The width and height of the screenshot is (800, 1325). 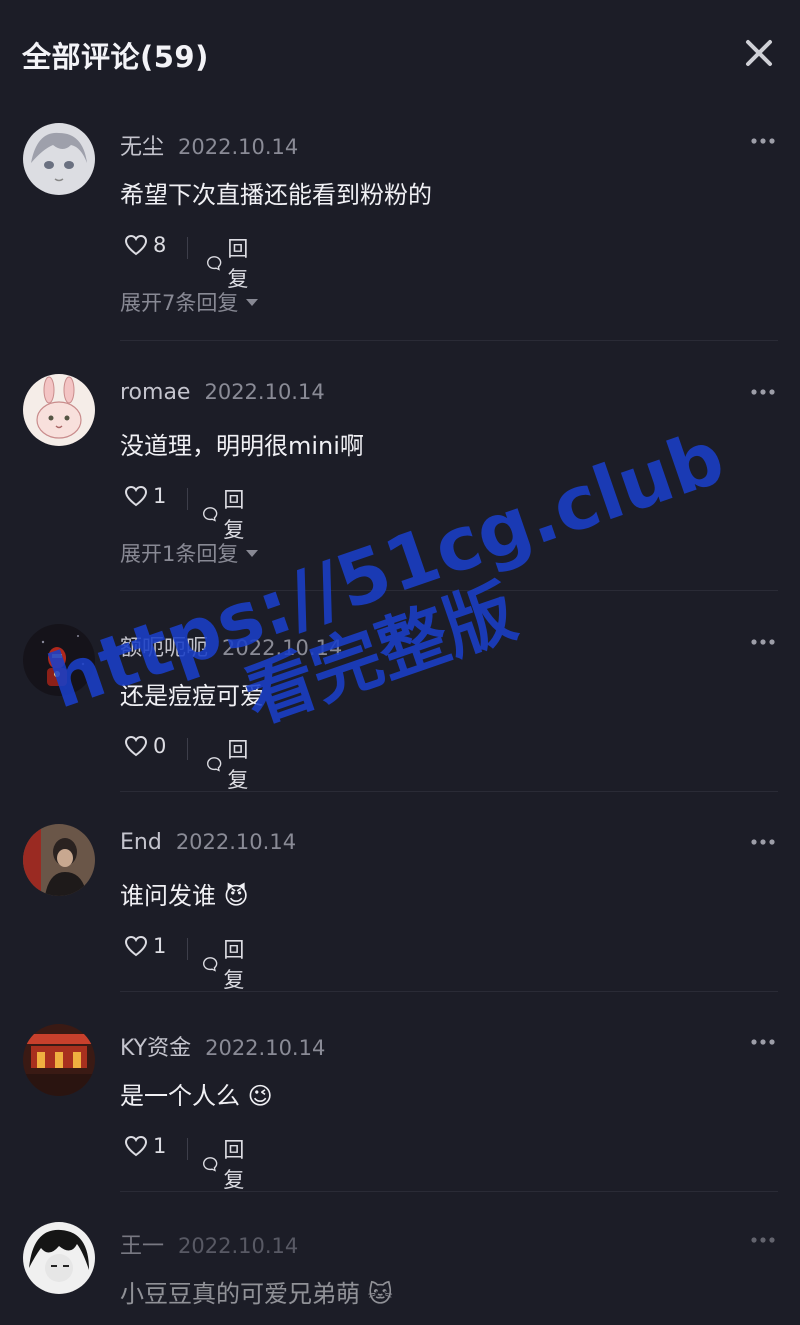 I want to click on like-button: 8, so click(x=145, y=245).